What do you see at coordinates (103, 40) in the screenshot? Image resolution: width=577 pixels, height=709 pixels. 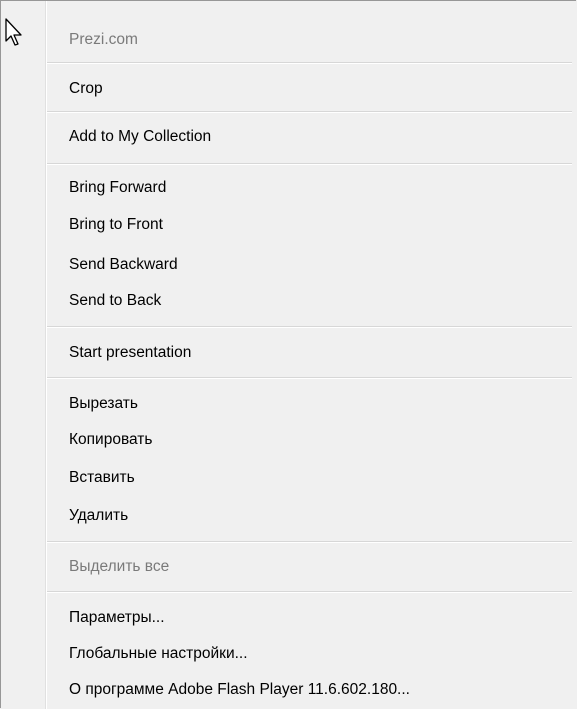 I see `menu-item-prezi-com: Prezi.com` at bounding box center [103, 40].